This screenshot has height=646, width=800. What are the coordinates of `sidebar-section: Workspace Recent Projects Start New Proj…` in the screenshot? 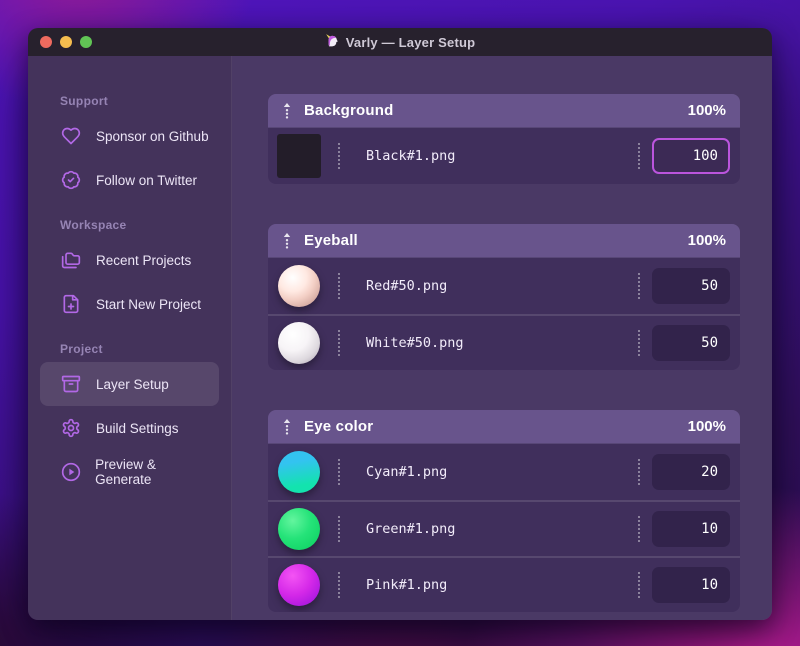 It's located at (129, 272).